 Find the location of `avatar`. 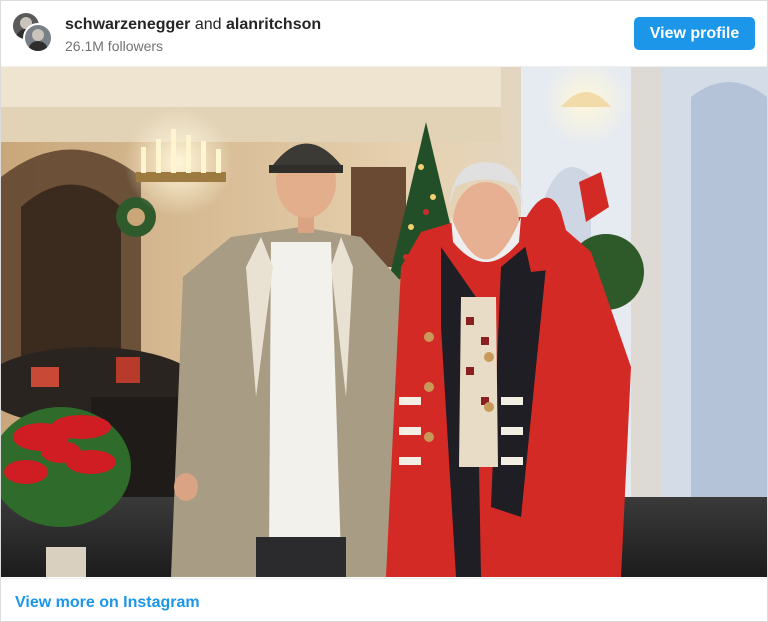

avatar is located at coordinates (38, 38).